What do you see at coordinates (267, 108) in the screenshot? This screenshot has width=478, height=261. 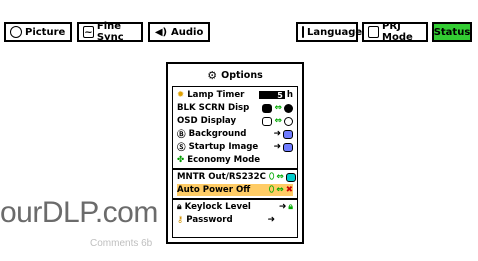 I see `blank-screen-icon` at bounding box center [267, 108].